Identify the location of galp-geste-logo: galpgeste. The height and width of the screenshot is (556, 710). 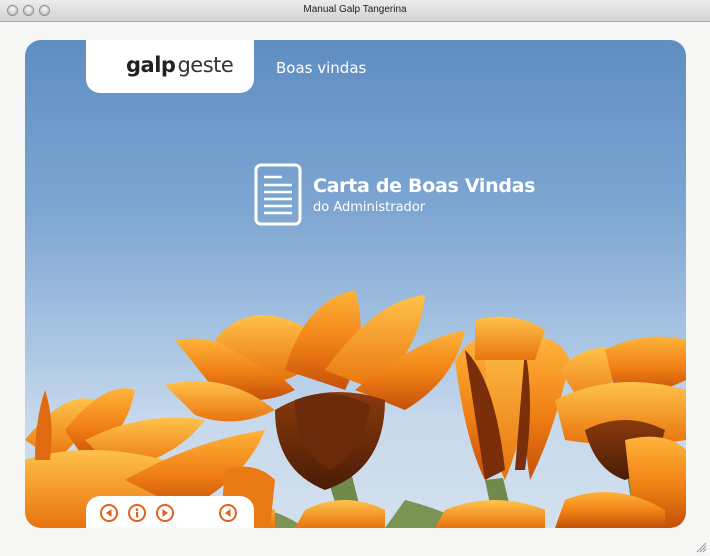
(180, 65).